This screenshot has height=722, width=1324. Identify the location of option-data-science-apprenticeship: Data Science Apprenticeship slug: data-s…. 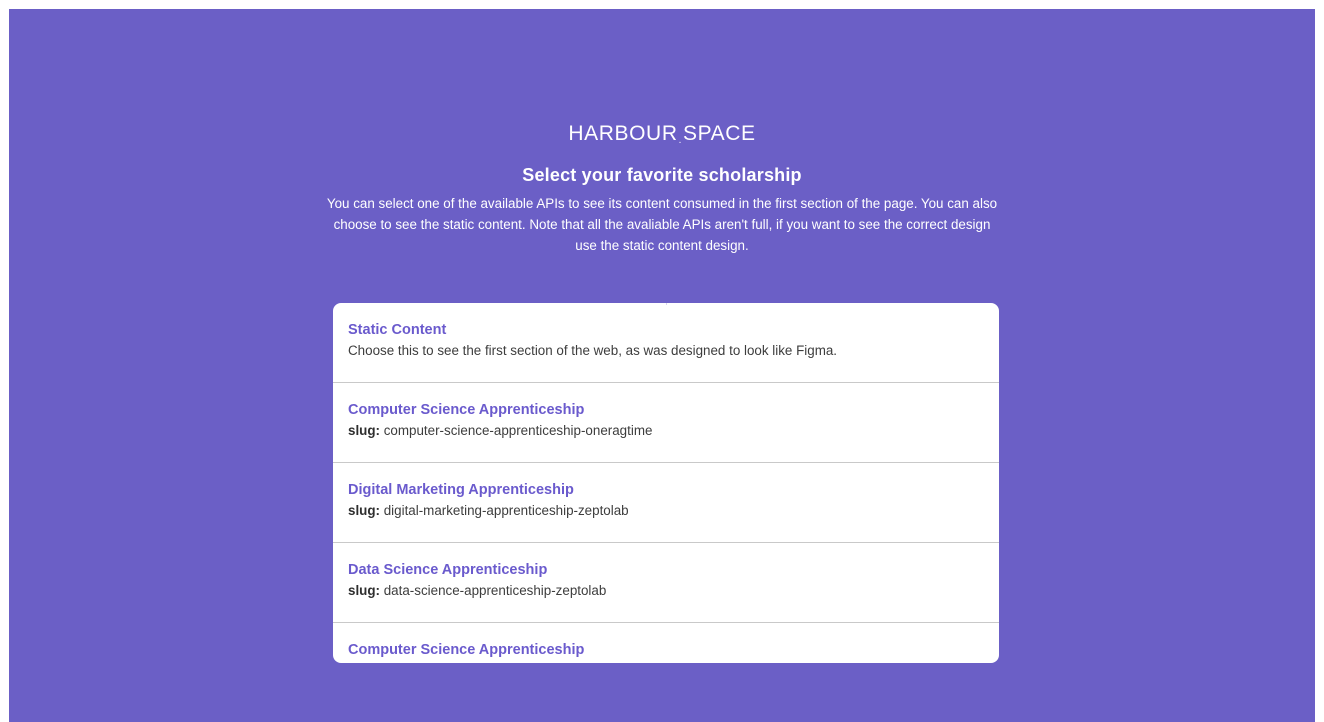
(666, 583).